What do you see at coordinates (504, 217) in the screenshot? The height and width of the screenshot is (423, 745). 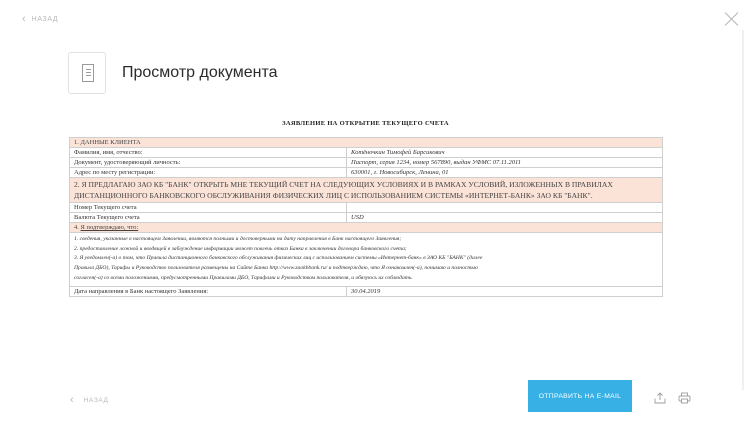 I see `row-value: USD` at bounding box center [504, 217].